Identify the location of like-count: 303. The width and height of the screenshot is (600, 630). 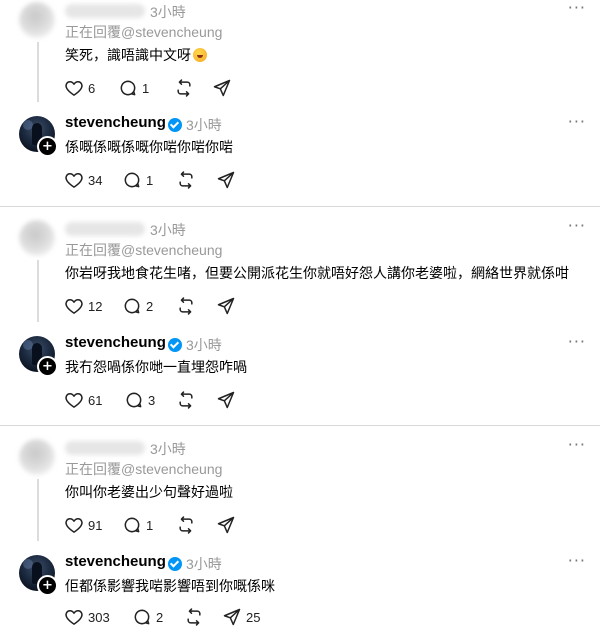
(99, 617).